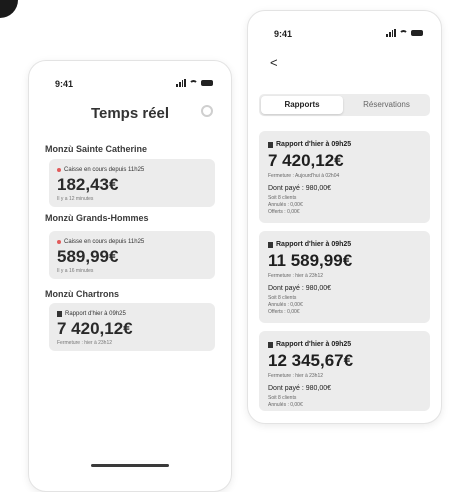 The height and width of the screenshot is (492, 449). What do you see at coordinates (274, 62) in the screenshot?
I see `back-button: <` at bounding box center [274, 62].